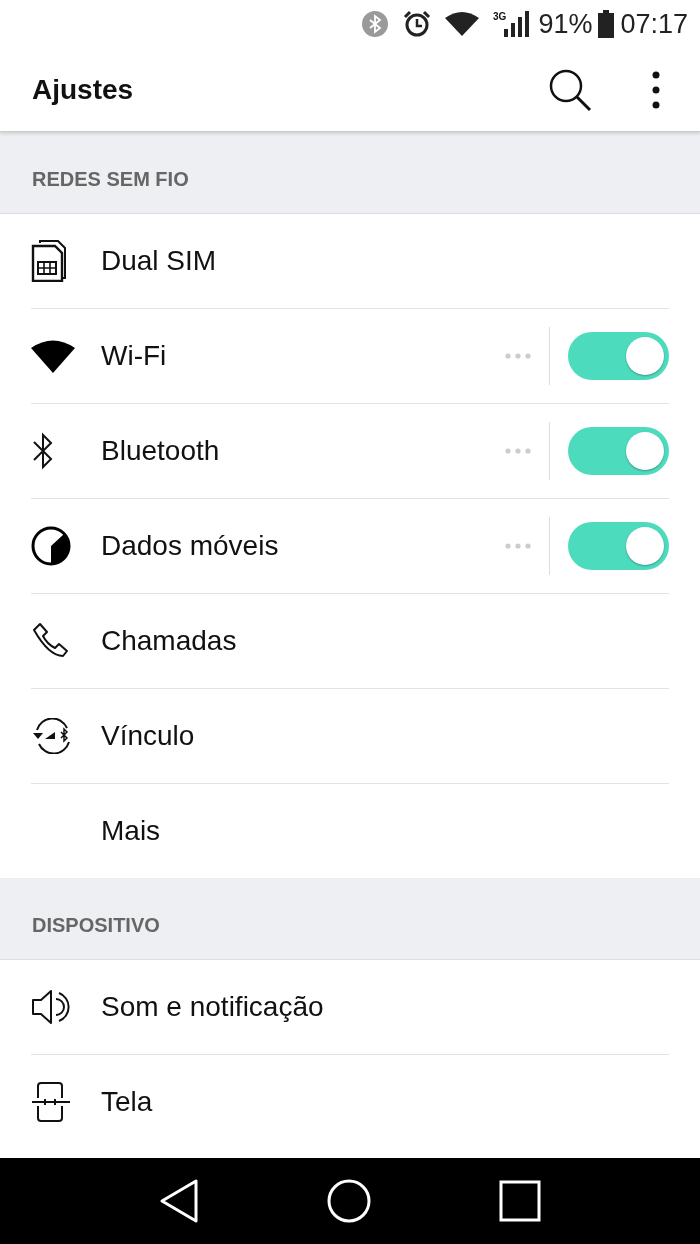  I want to click on settings-item: Tela, so click(350, 1102).